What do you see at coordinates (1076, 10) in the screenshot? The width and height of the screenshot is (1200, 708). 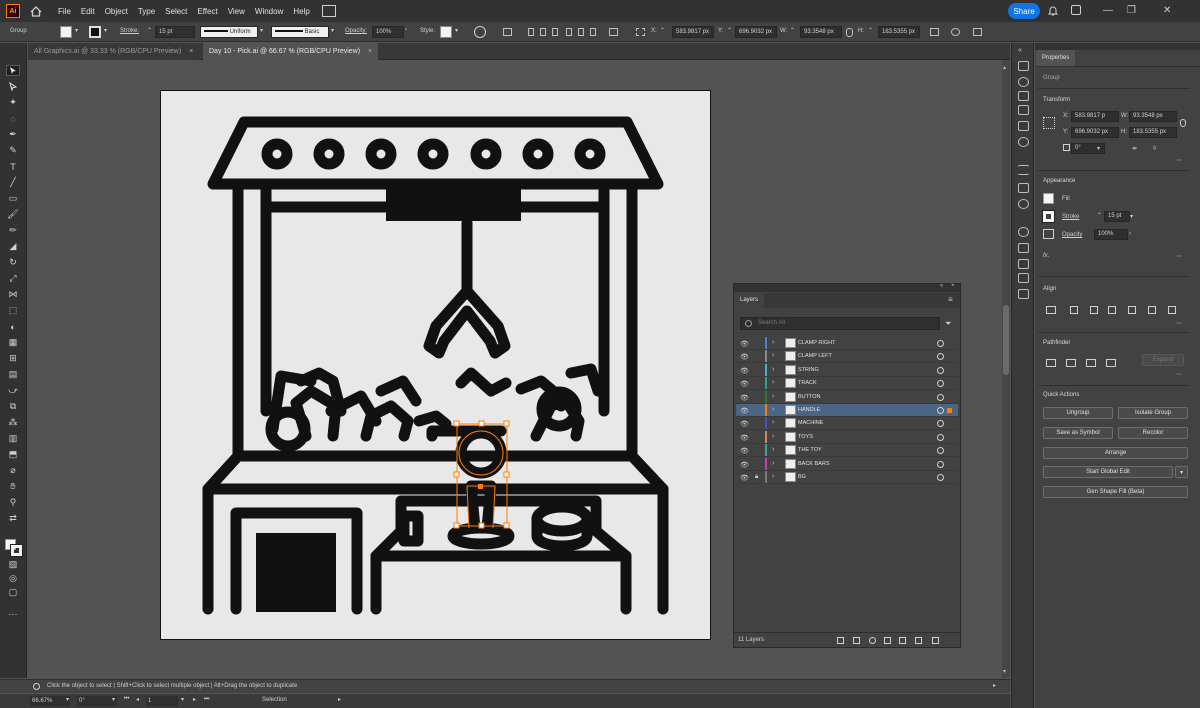 I see `search-help-icon` at bounding box center [1076, 10].